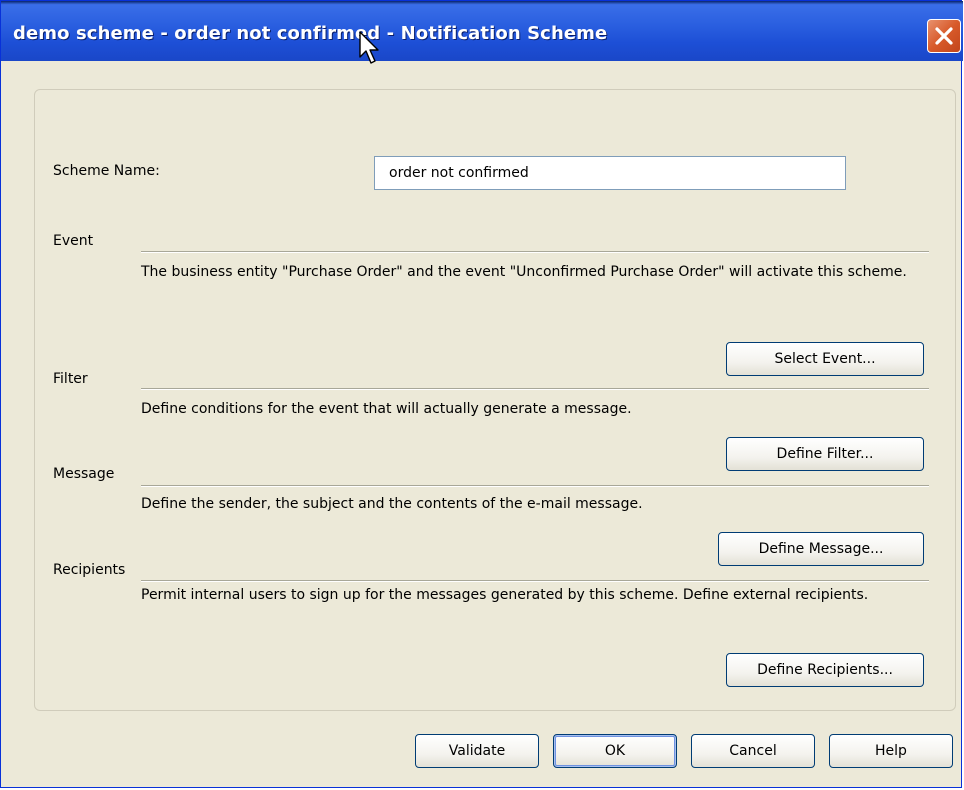 This screenshot has width=964, height=790. What do you see at coordinates (89, 570) in the screenshot?
I see `recipients-section-label: Recipients` at bounding box center [89, 570].